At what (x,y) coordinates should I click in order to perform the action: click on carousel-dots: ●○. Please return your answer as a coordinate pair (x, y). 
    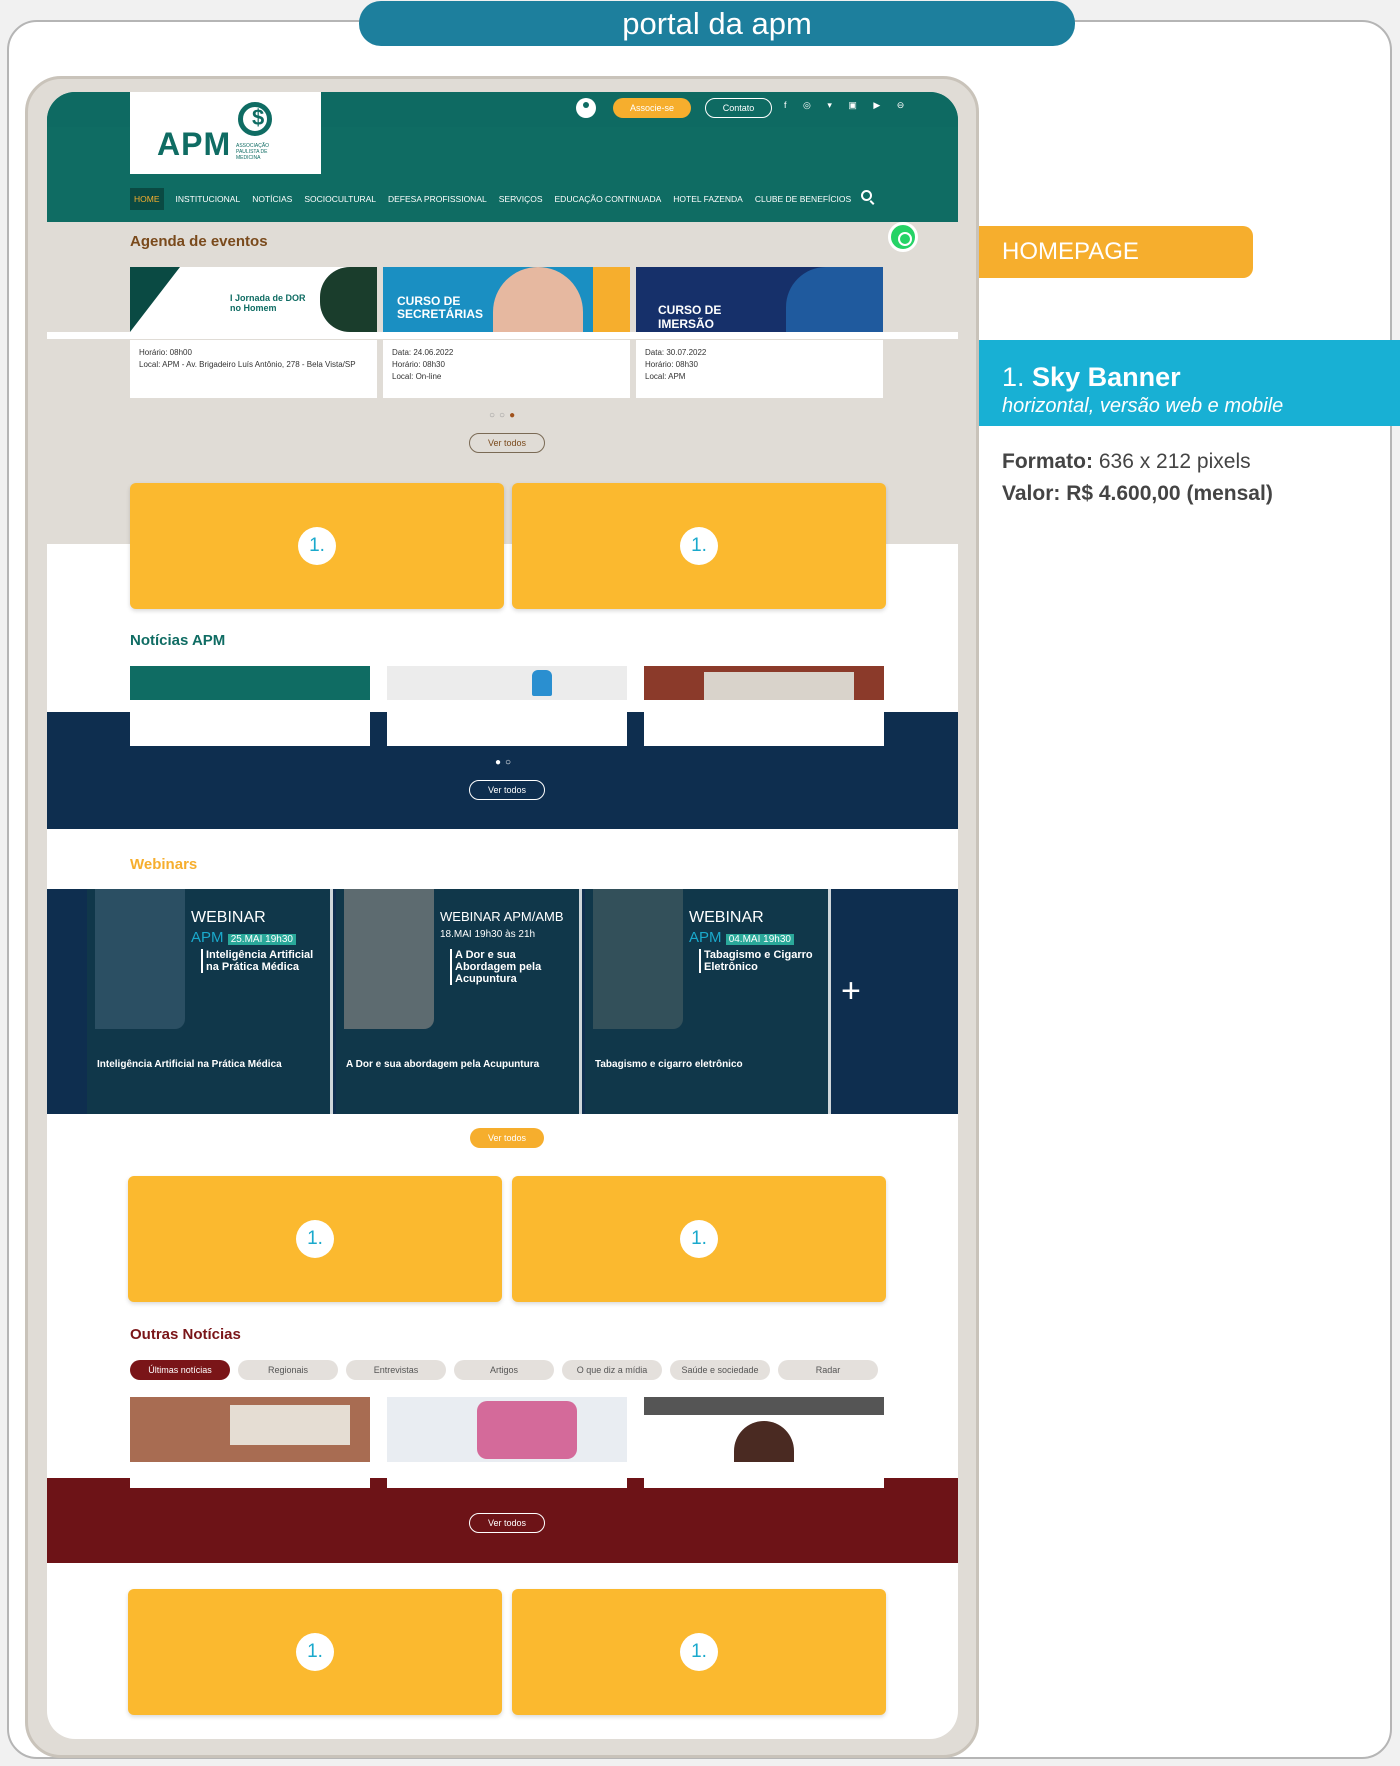
    Looking at the image, I should click on (505, 762).